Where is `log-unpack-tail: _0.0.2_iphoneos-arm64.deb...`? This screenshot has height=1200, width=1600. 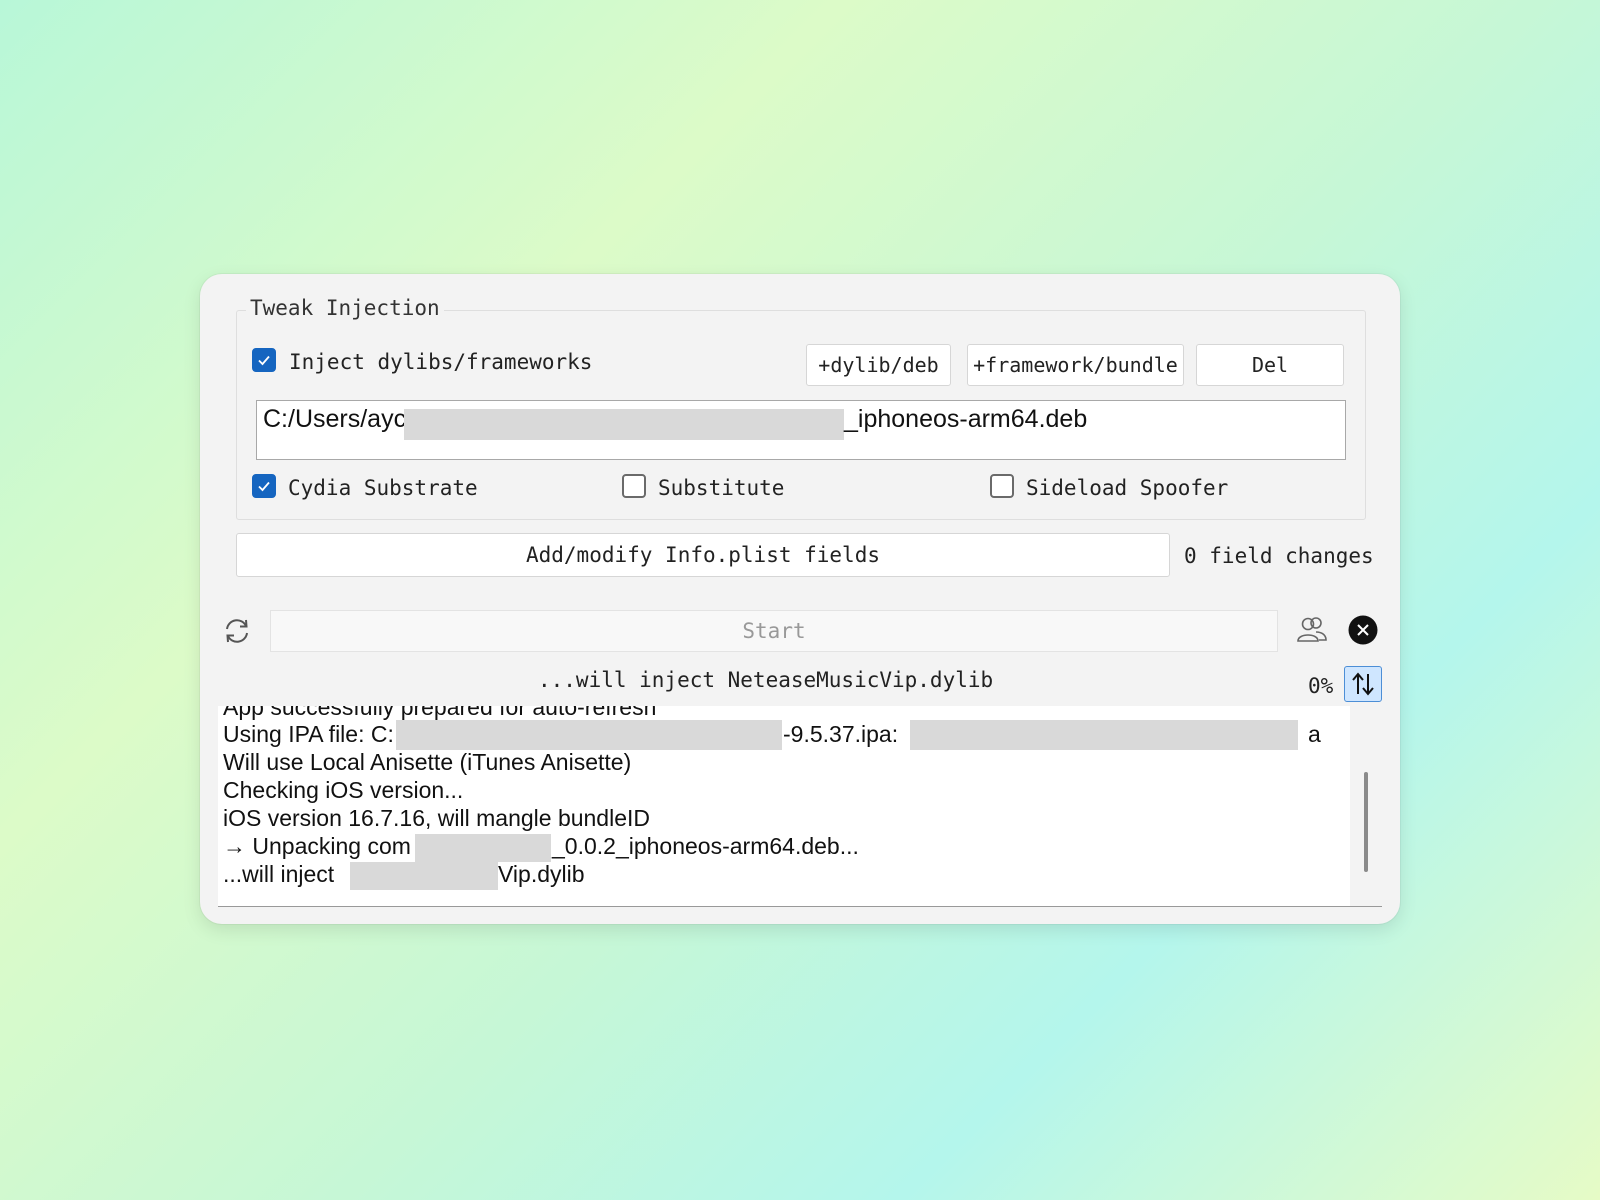 log-unpack-tail: _0.0.2_iphoneos-arm64.deb... is located at coordinates (705, 846).